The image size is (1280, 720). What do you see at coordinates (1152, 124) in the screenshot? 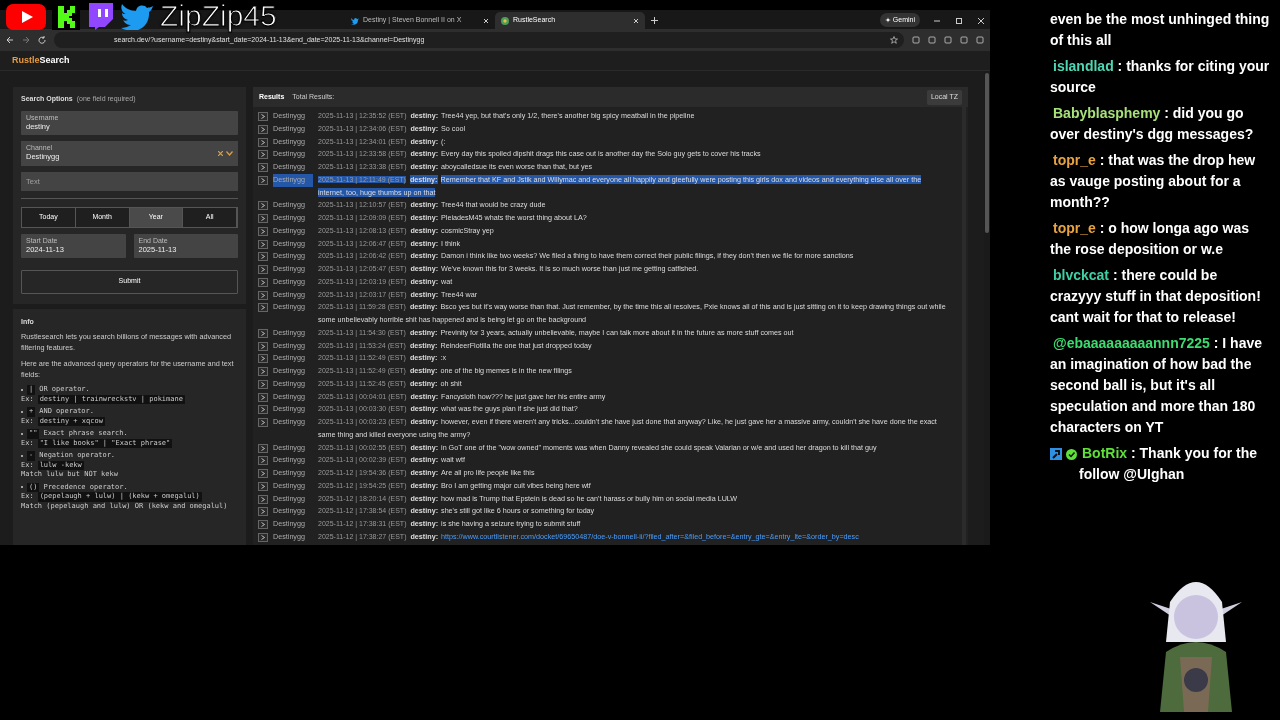
I see `chat-message: Babyblasphemy : did you go over destiny's dgg messages?` at bounding box center [1152, 124].